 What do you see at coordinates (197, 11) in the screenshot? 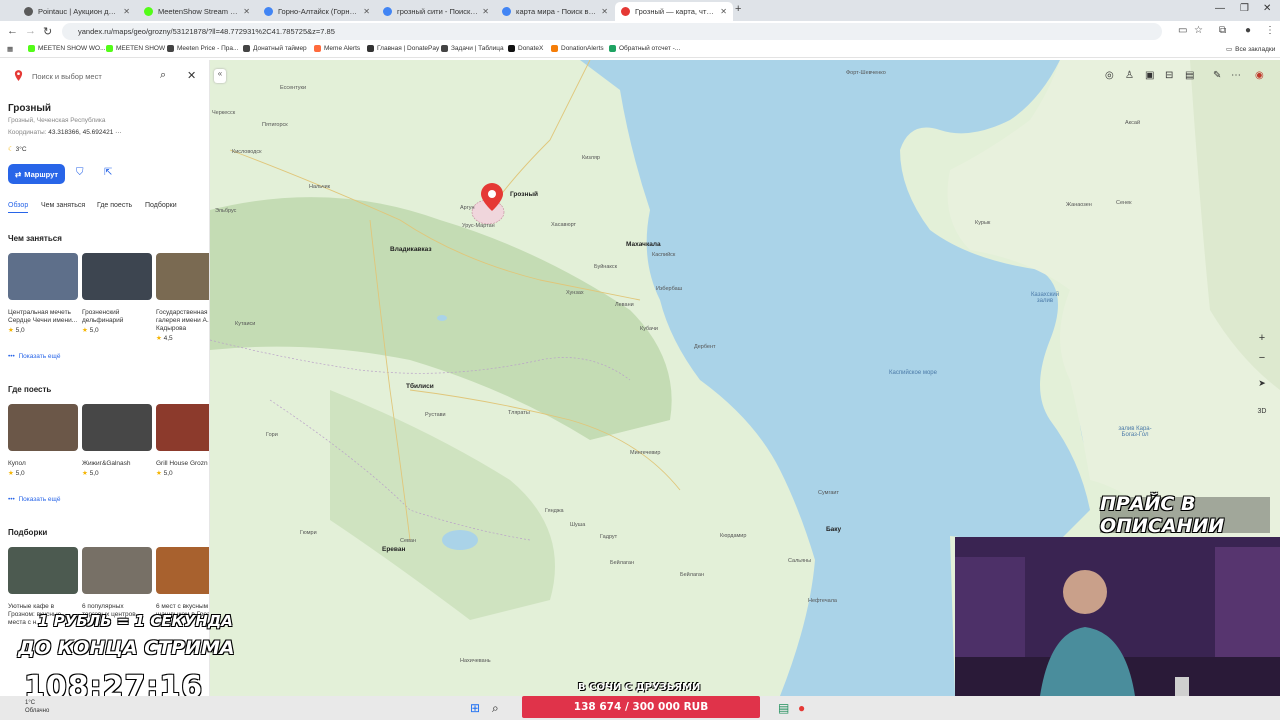
I see `browser-tab: MeetenShow Stream - Watch I ✕` at bounding box center [197, 11].